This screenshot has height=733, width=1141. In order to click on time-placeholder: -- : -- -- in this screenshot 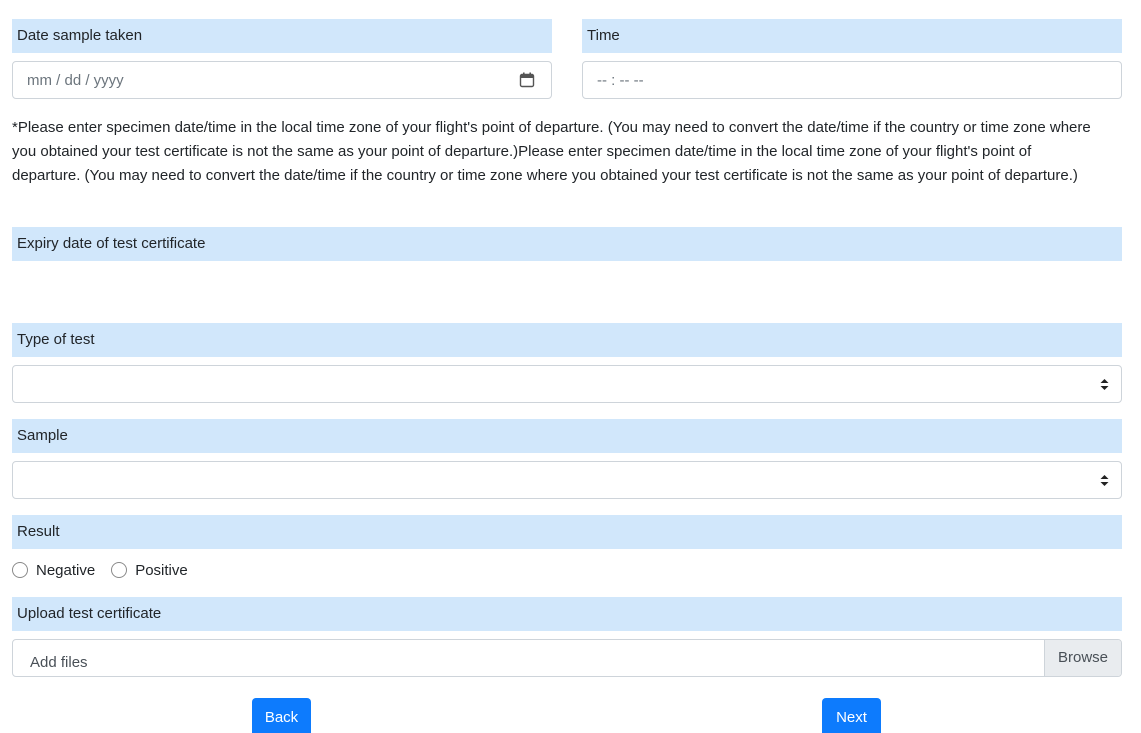, I will do `click(620, 80)`.